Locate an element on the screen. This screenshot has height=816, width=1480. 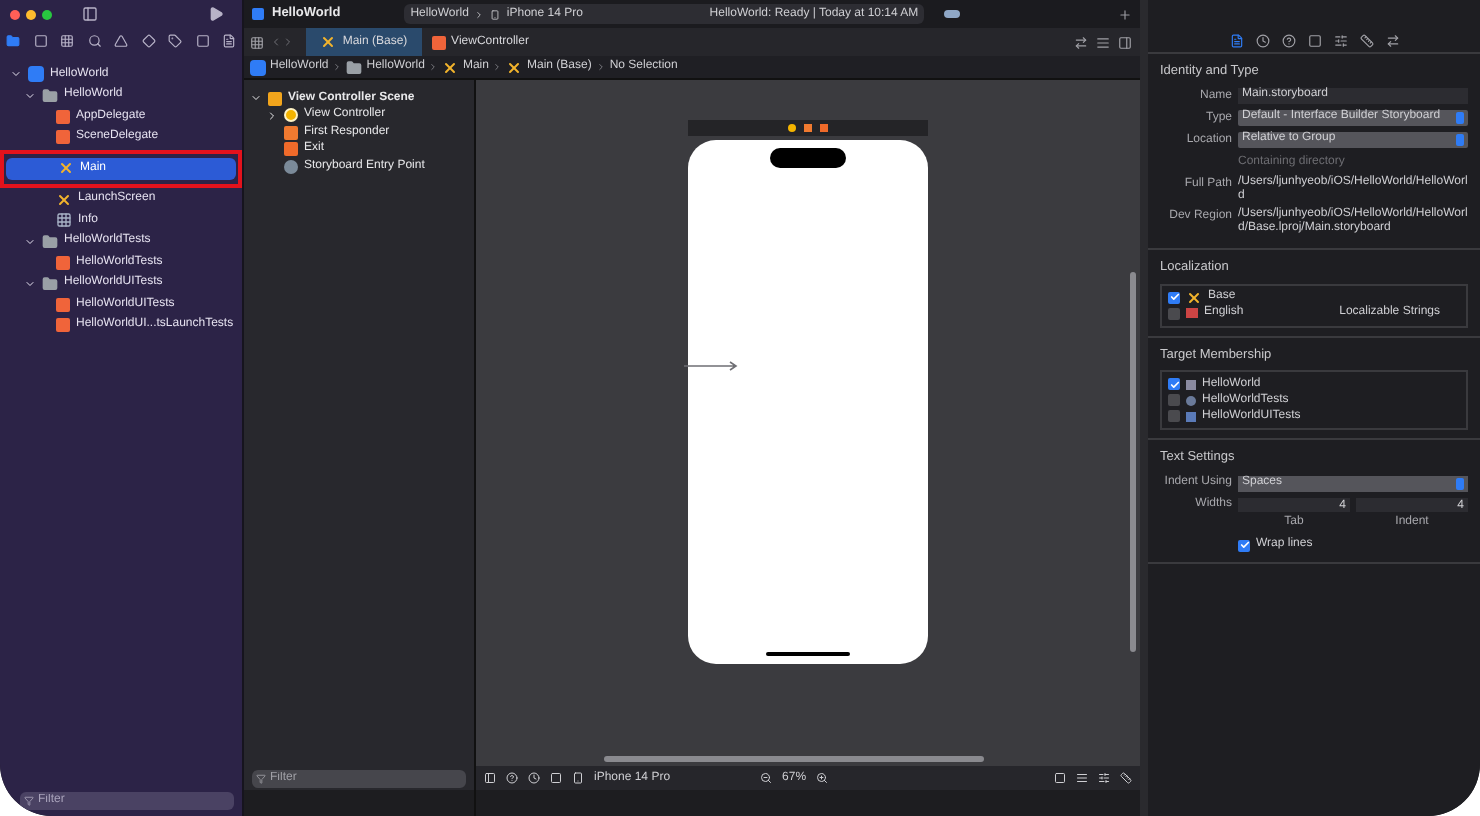
scene-icon is located at coordinates (275, 98).